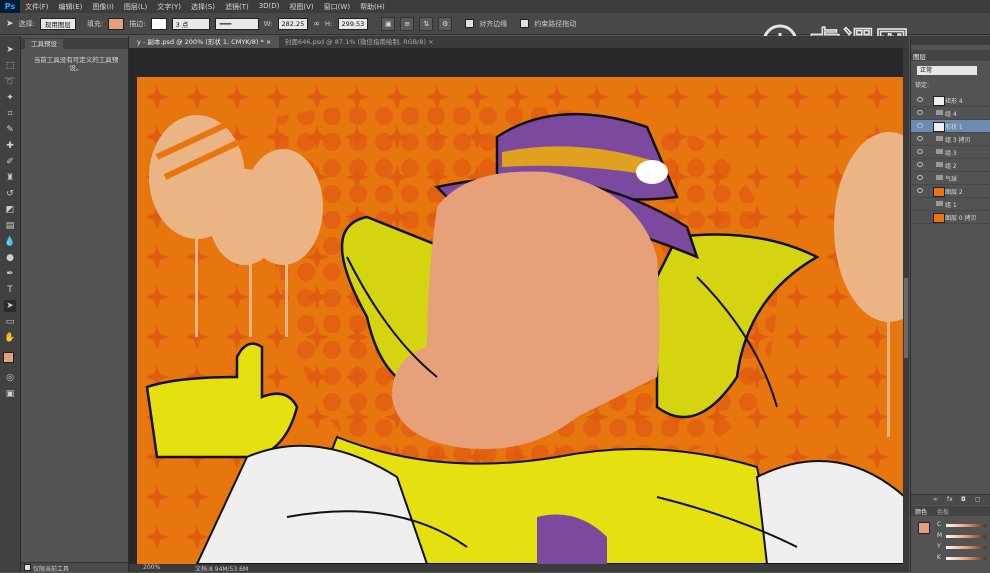 This screenshot has width=990, height=573. I want to click on channel-slider: K, so click(963, 558).